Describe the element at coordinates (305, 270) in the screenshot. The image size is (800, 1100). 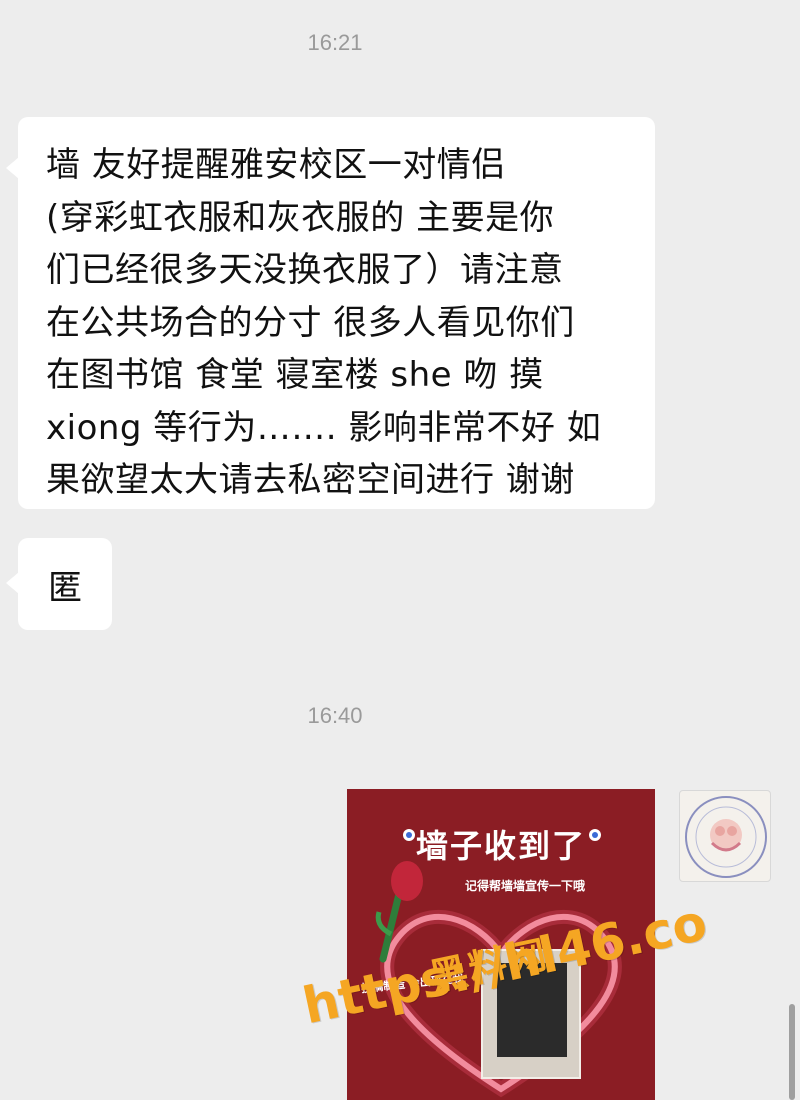
I see `message-line: 们已经很多天没换衣服了）请注意` at that location.